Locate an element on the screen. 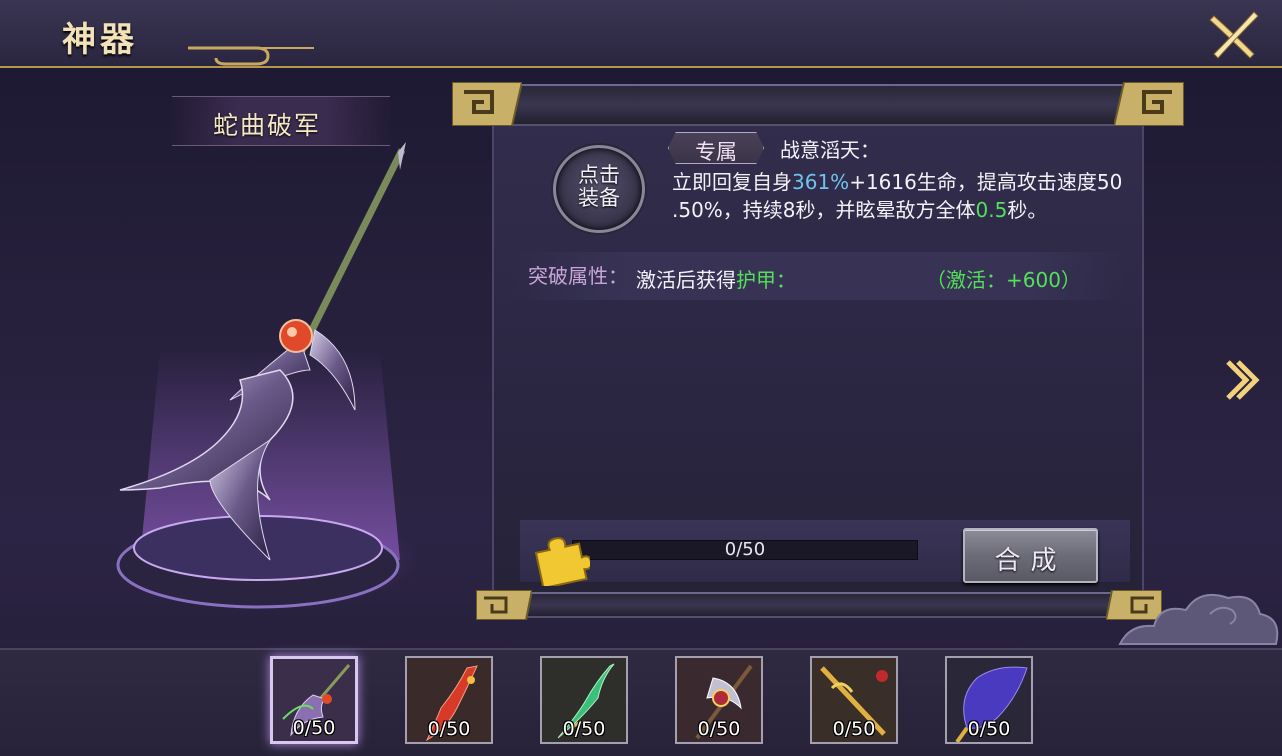  cloud-ornament-icon is located at coordinates (1198, 619).